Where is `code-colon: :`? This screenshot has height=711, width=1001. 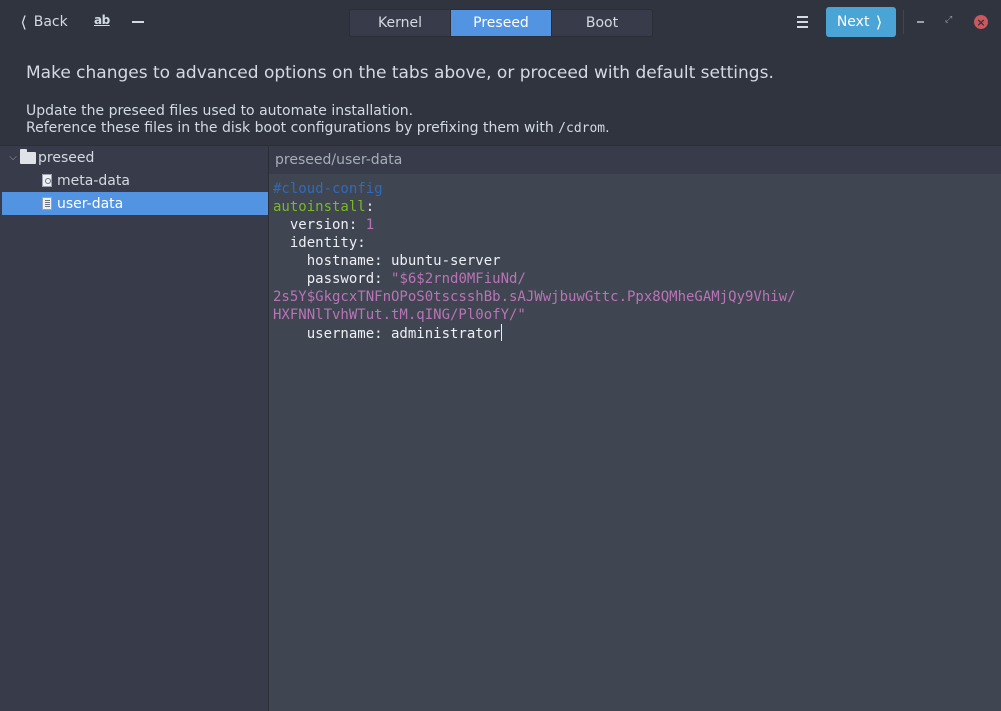
code-colon: : is located at coordinates (370, 207).